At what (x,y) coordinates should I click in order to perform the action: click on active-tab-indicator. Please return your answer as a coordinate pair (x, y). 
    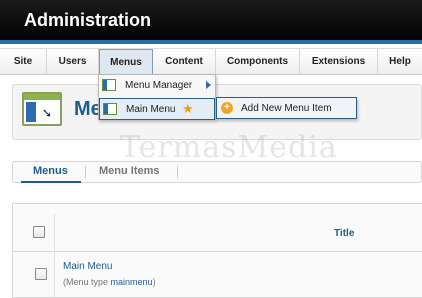
    Looking at the image, I should click on (51, 182).